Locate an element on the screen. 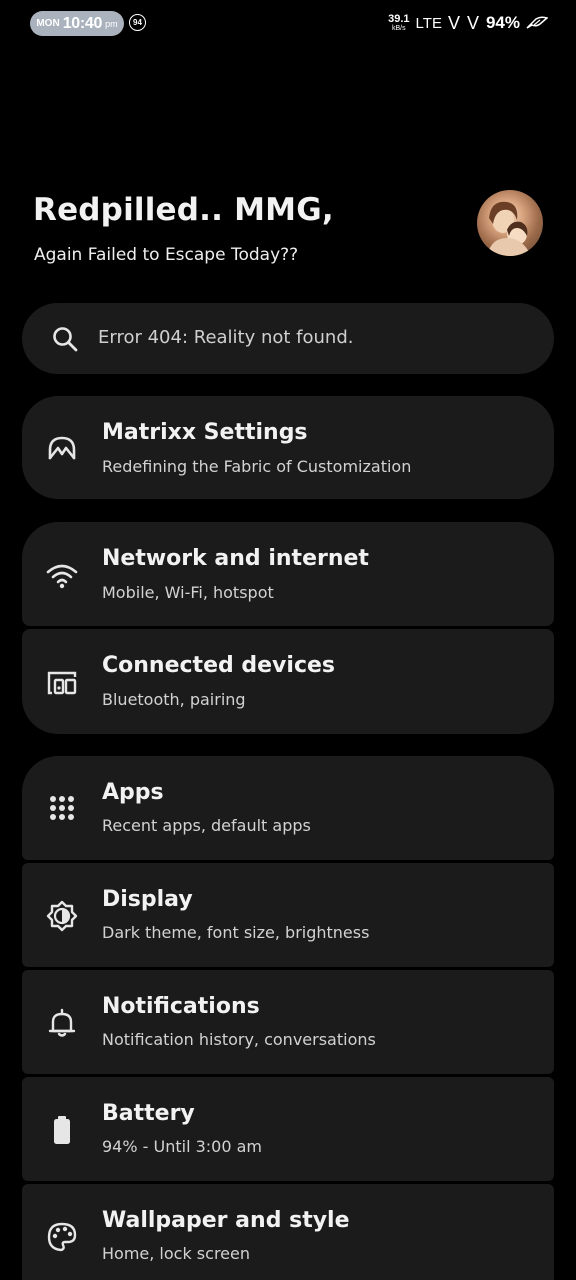 Image resolution: width=576 pixels, height=1280 pixels. battery-percent: 94% is located at coordinates (502, 22).